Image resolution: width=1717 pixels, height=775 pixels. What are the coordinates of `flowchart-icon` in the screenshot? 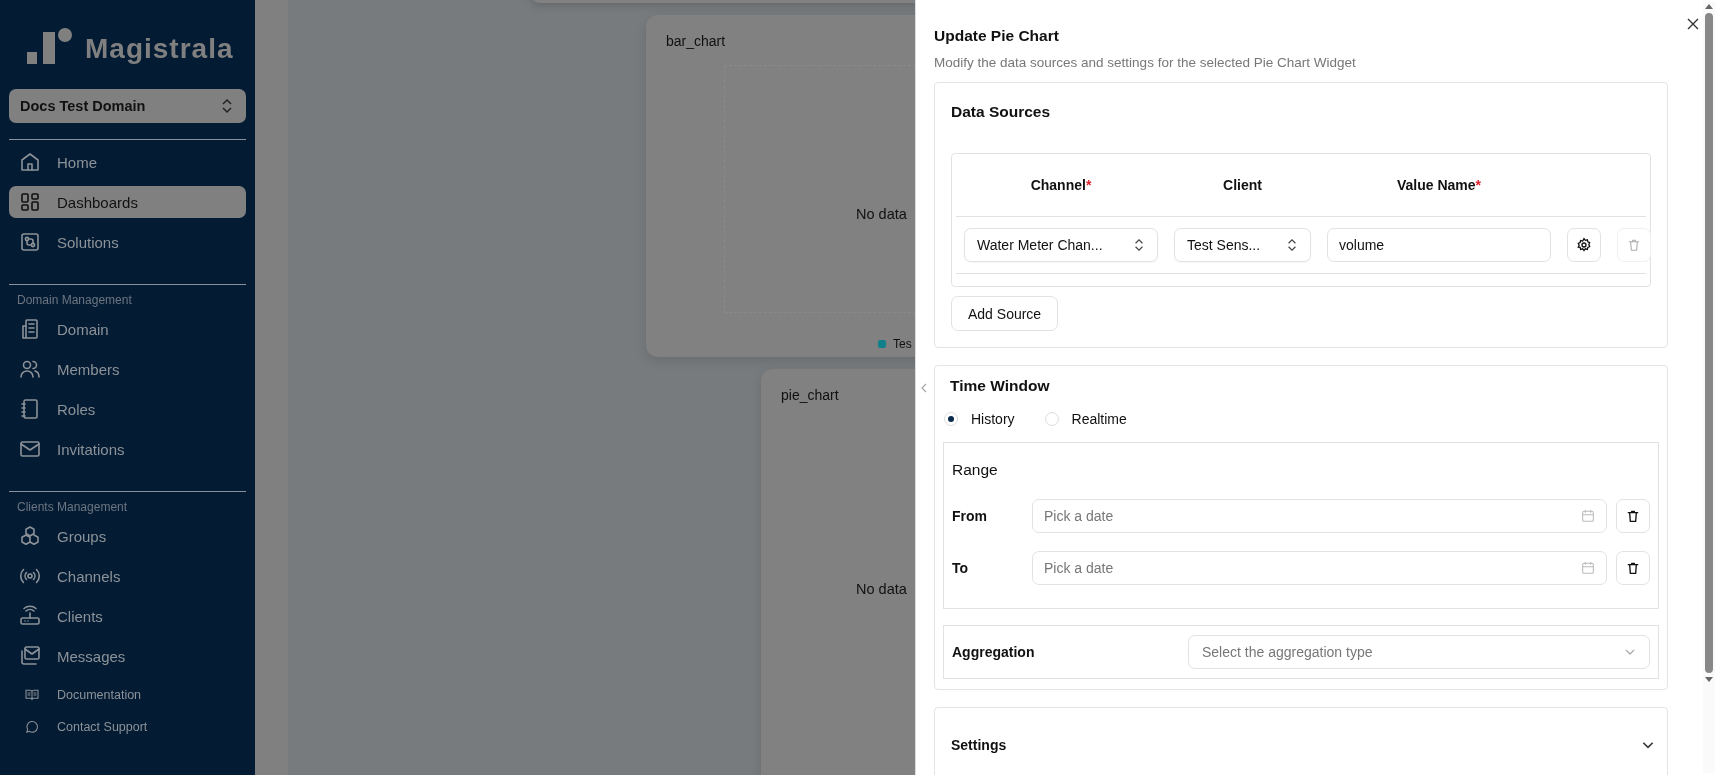 It's located at (30, 242).